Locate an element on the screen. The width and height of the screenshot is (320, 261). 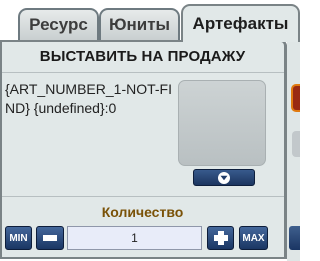
artifact-dropdown-button is located at coordinates (224, 177).